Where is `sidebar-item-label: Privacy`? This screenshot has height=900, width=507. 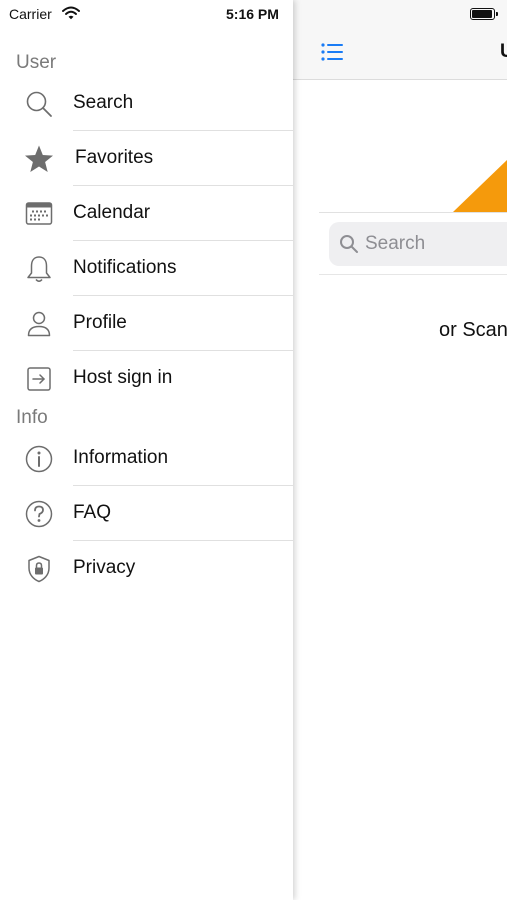 sidebar-item-label: Privacy is located at coordinates (104, 567).